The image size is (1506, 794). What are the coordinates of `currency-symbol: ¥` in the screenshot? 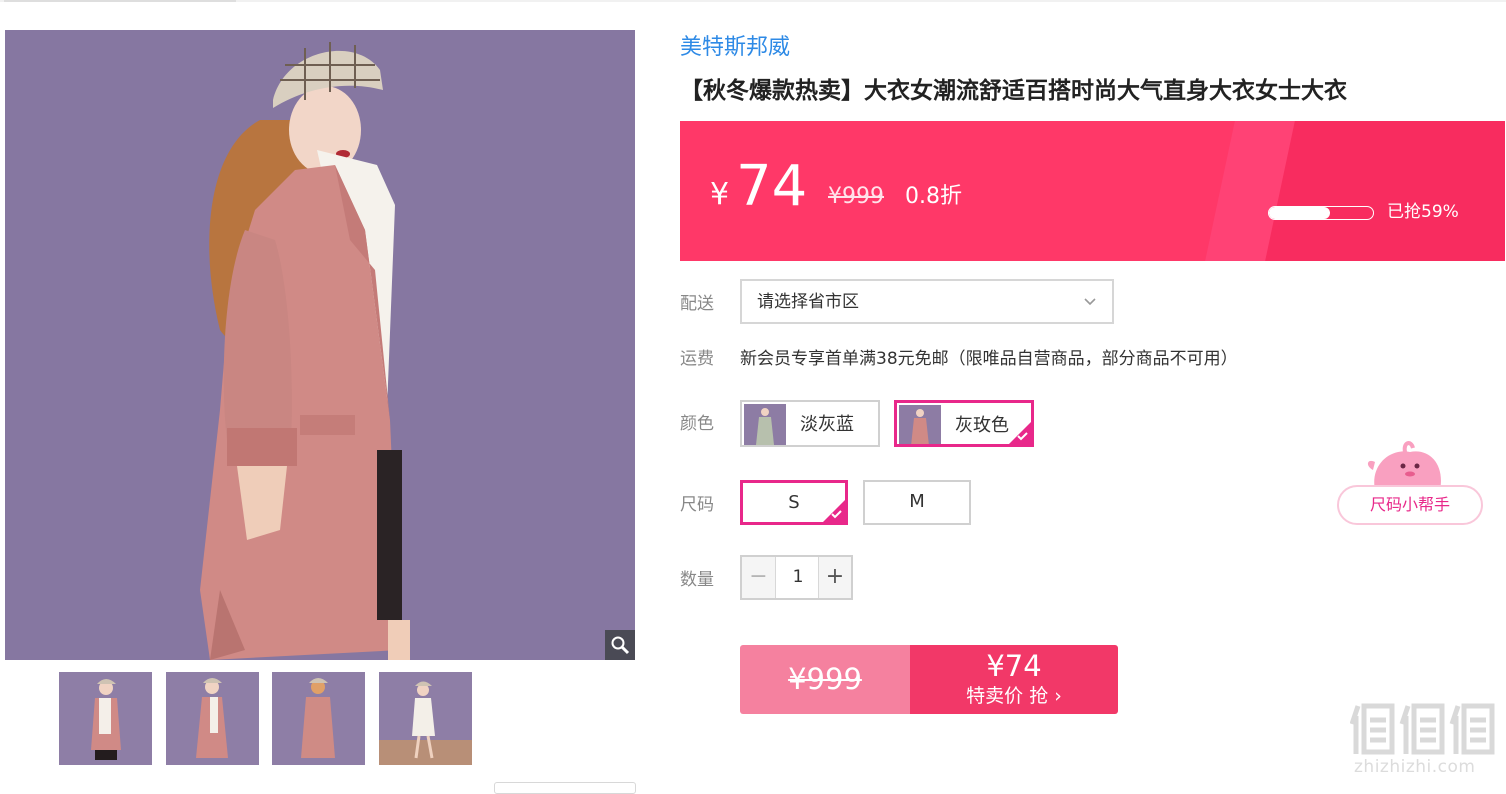 It's located at (720, 194).